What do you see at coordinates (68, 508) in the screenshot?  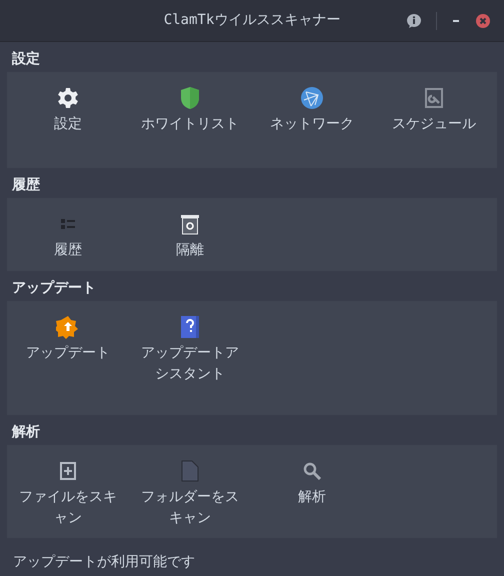 I see `tool-label: ファイルをスキャン` at bounding box center [68, 508].